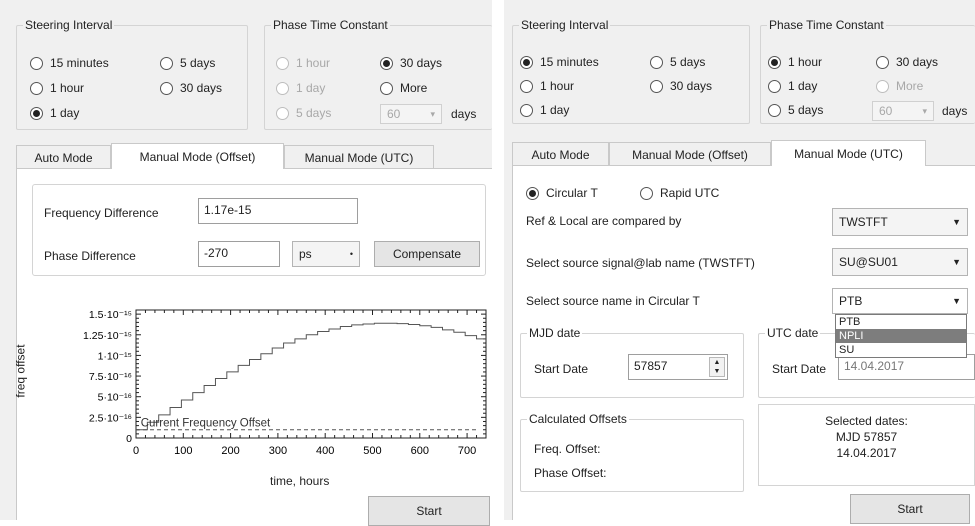  What do you see at coordinates (115, 398) in the screenshot?
I see `y-tick-label: 5·10⁻¹⁶` at bounding box center [115, 398].